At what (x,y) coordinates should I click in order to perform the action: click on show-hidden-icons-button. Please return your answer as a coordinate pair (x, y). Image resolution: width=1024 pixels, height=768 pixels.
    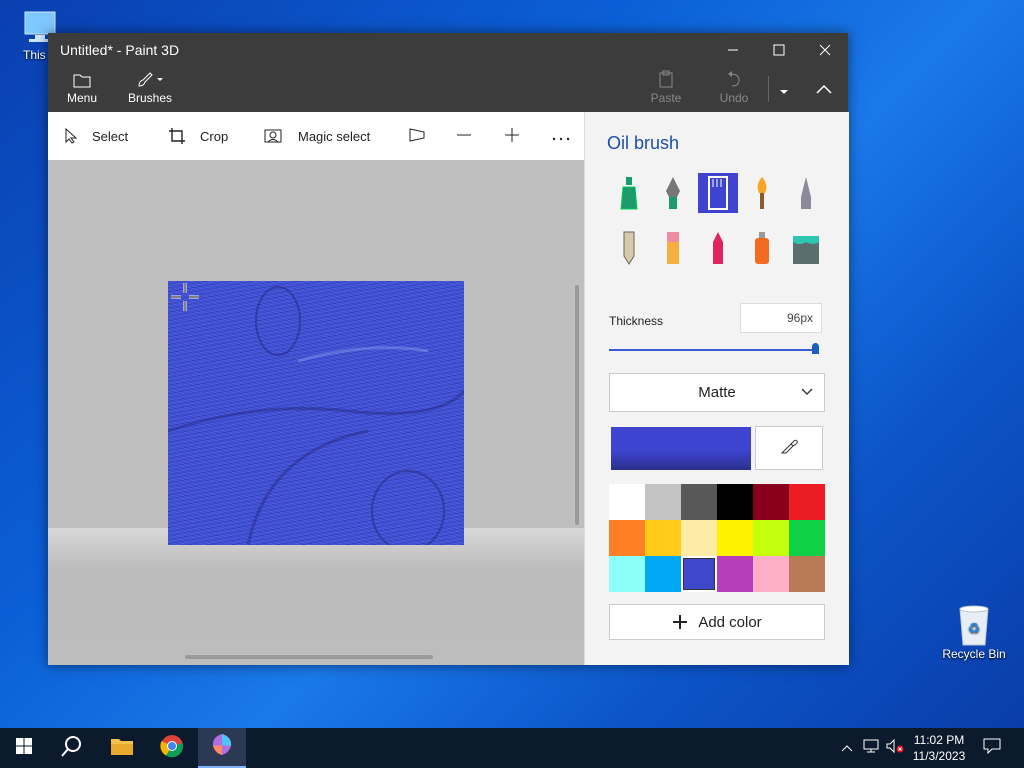
    Looking at the image, I should click on (847, 748).